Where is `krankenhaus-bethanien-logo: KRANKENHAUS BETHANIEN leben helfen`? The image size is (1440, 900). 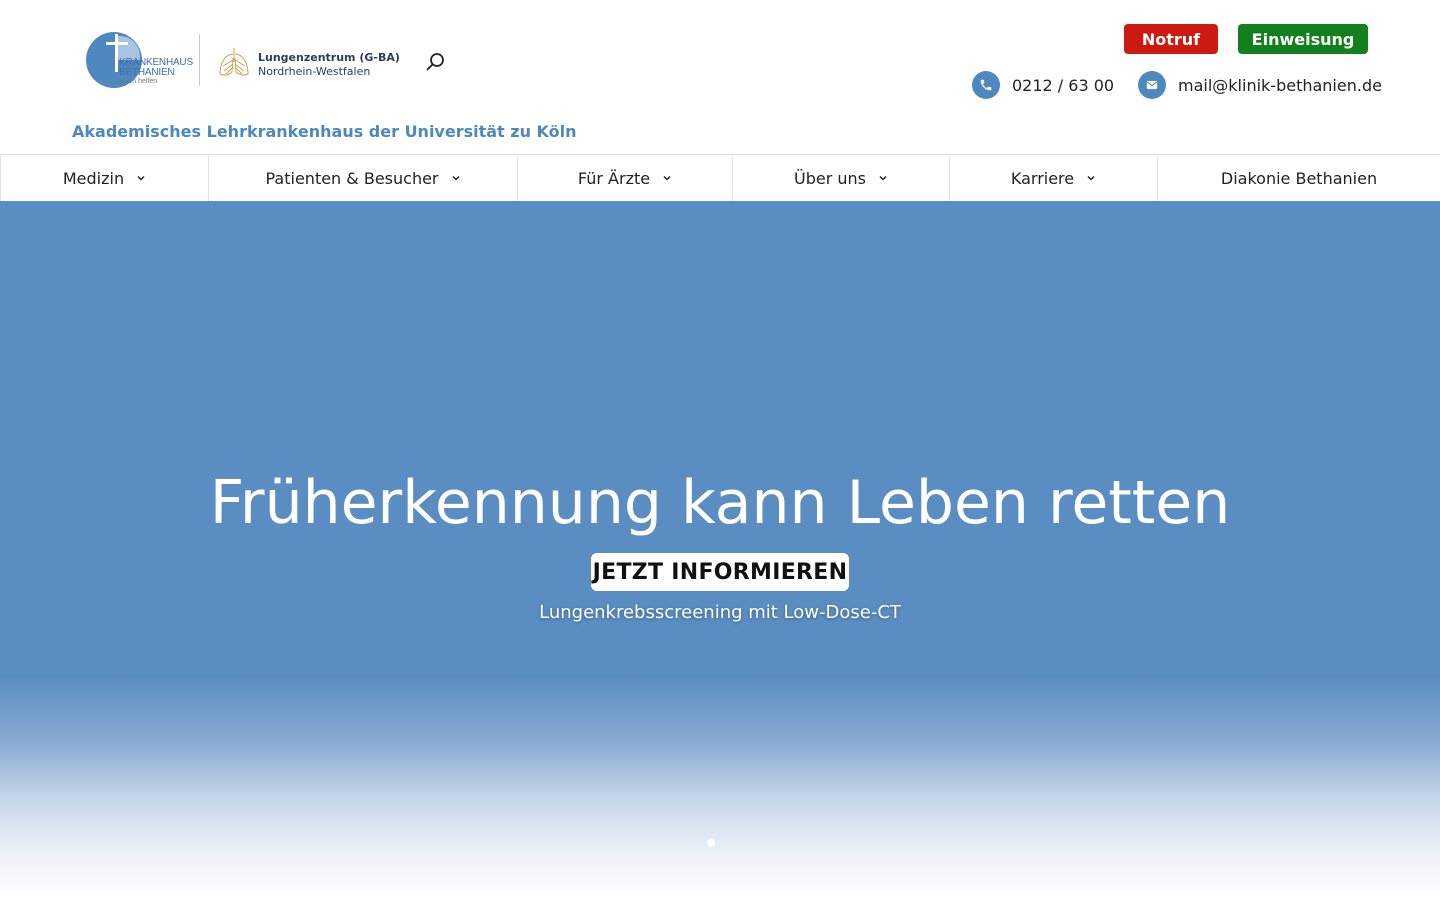
krankenhaus-bethanien-logo: KRANKENHAUS BETHANIEN leben helfen is located at coordinates (139, 61).